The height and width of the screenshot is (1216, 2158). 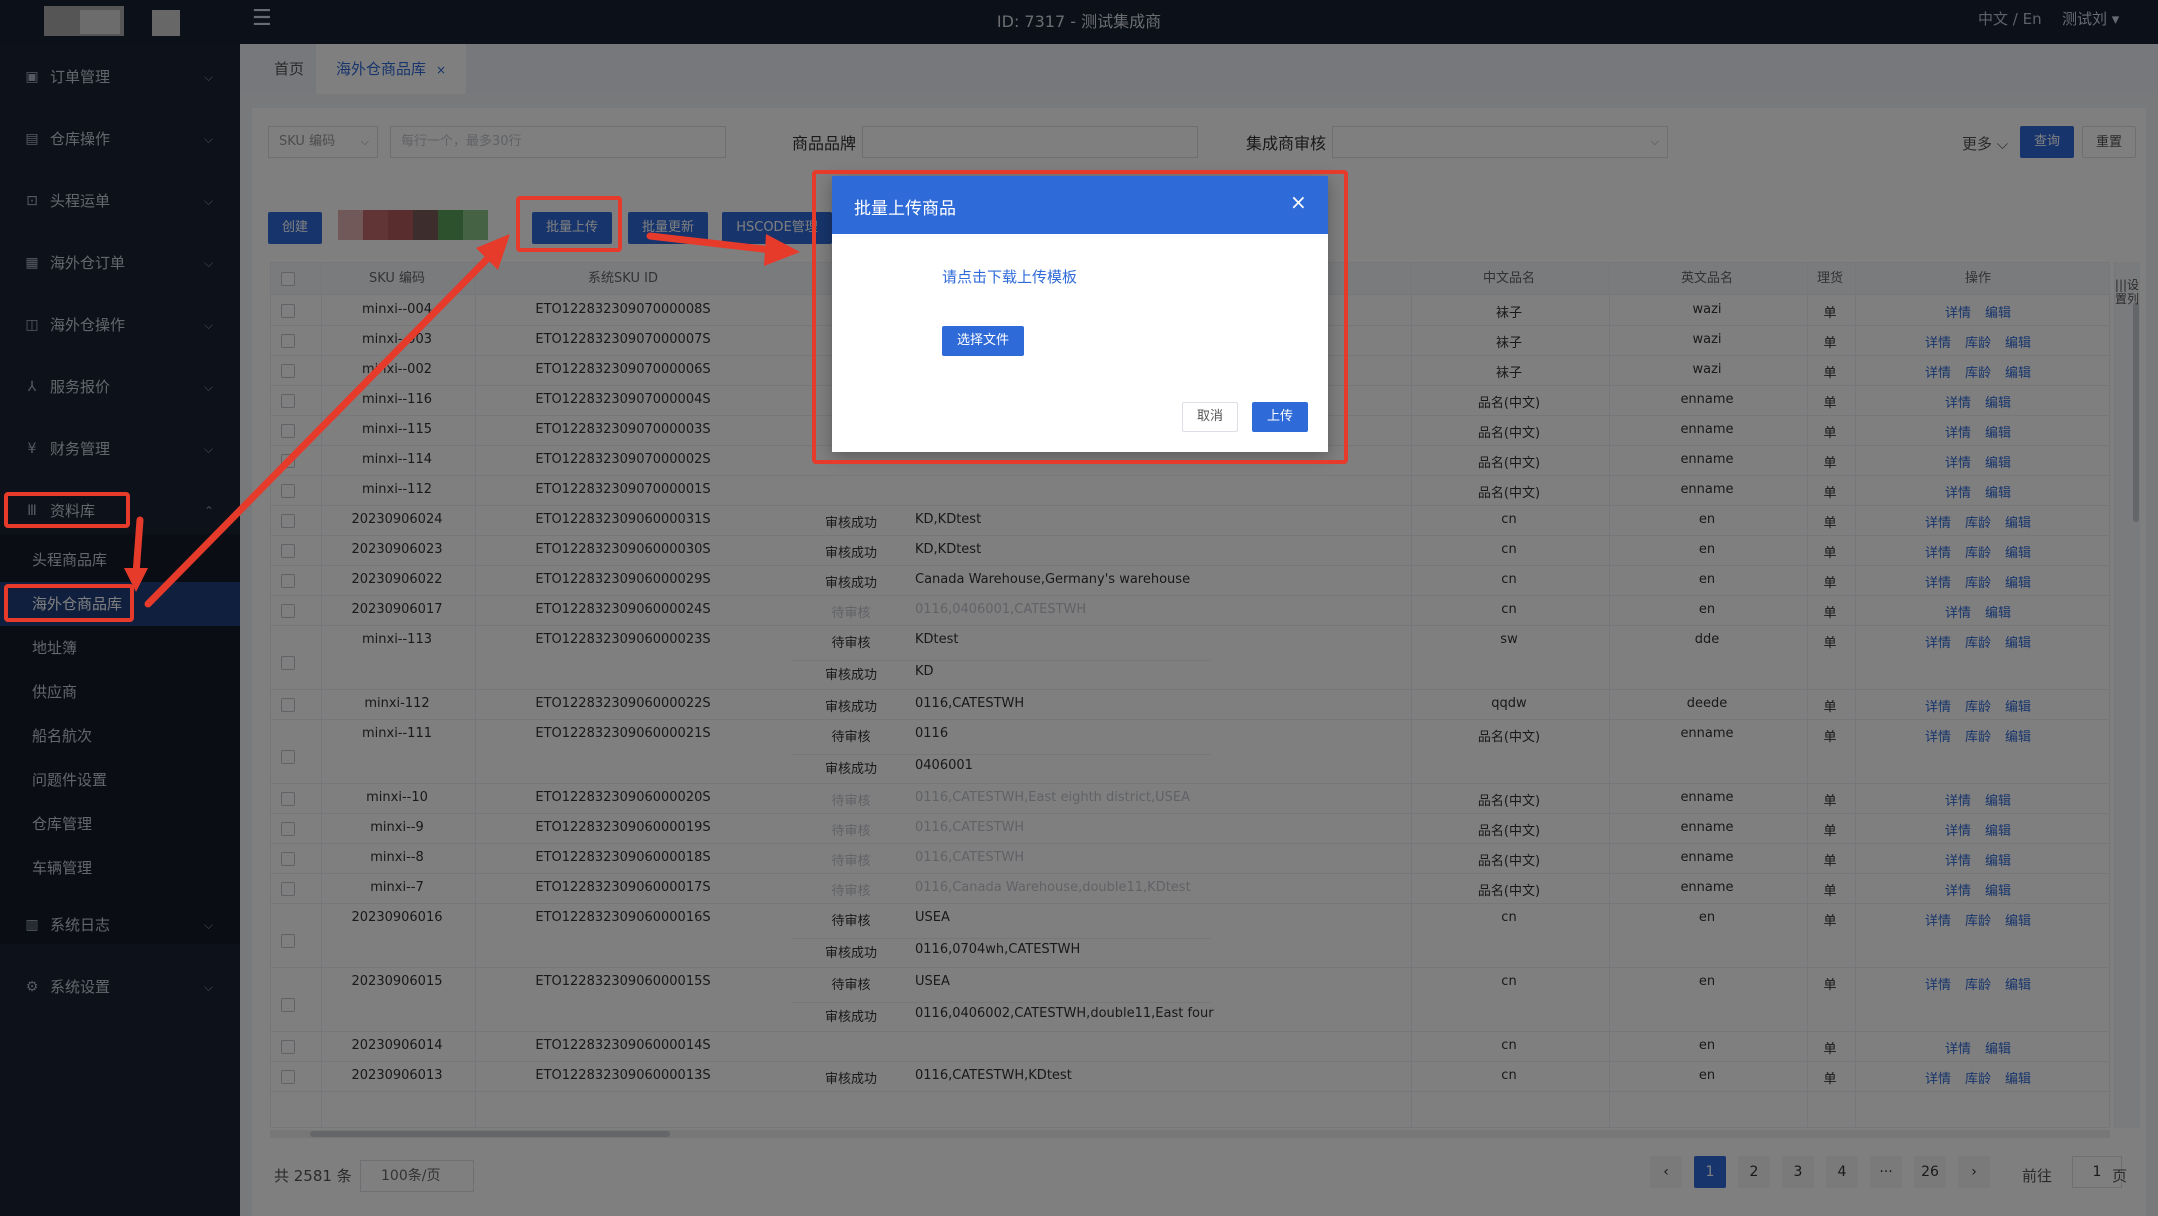 What do you see at coordinates (1080, 317) in the screenshot?
I see `annotation-box-dialog` at bounding box center [1080, 317].